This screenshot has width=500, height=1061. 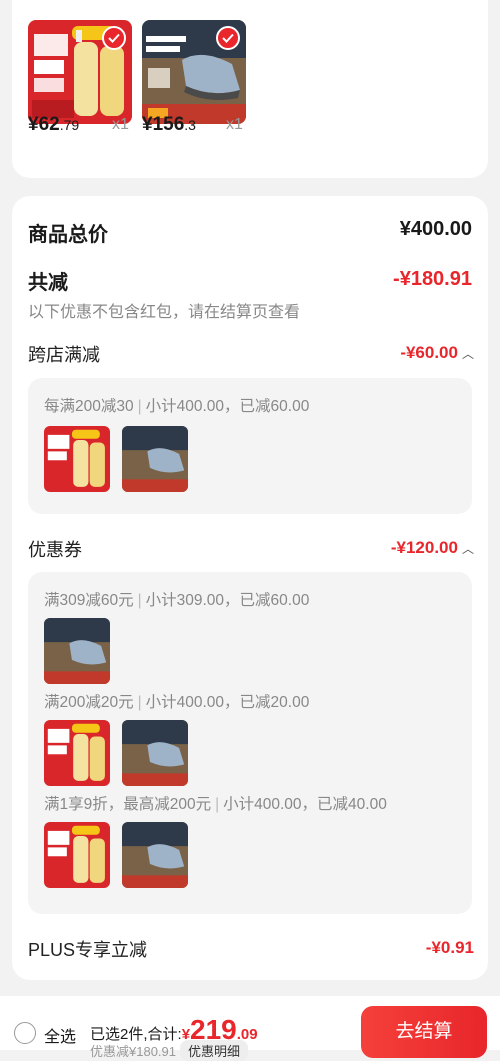 What do you see at coordinates (64, 355) in the screenshot?
I see `cross-store-label: 跨店满减` at bounding box center [64, 355].